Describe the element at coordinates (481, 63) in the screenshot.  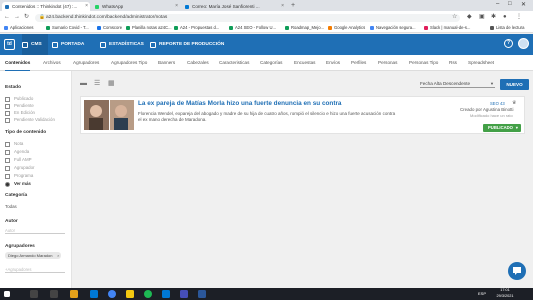
I see `subnav-spreadsheet: Spreadsheet` at that location.